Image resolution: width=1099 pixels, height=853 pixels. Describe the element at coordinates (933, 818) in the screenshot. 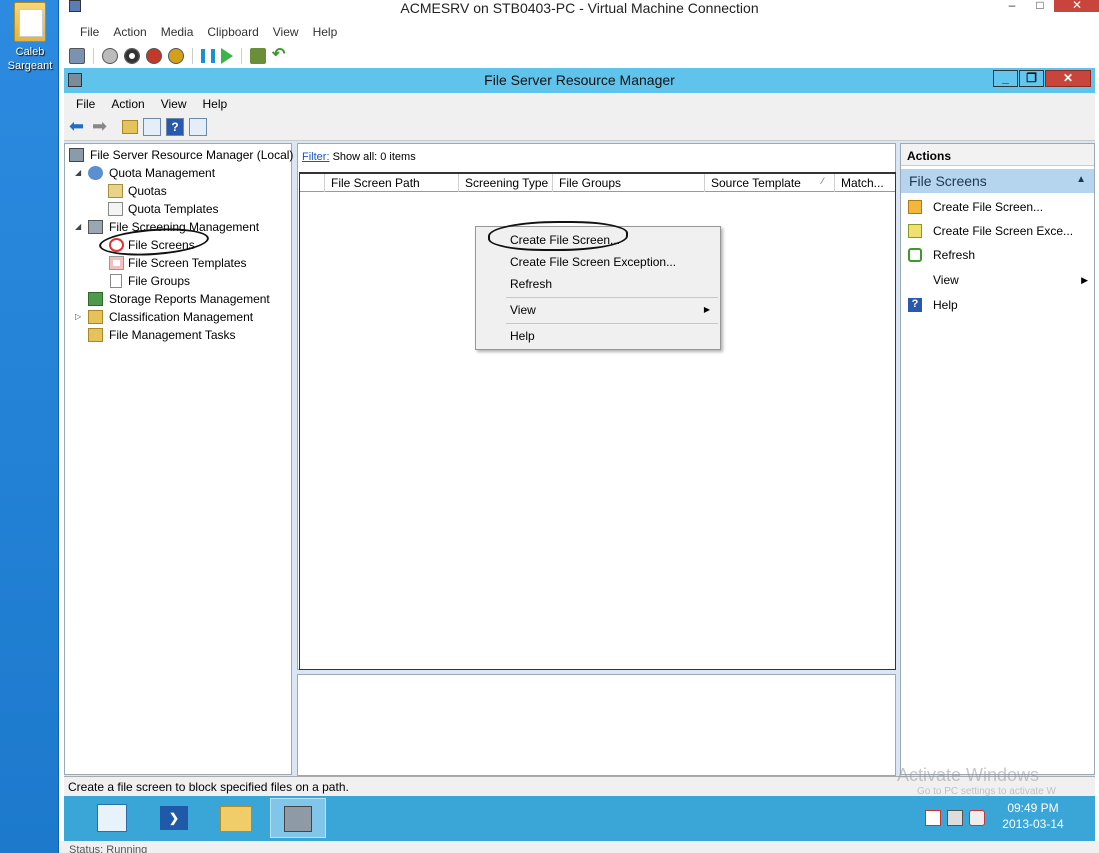

I see `action-center-icon` at that location.